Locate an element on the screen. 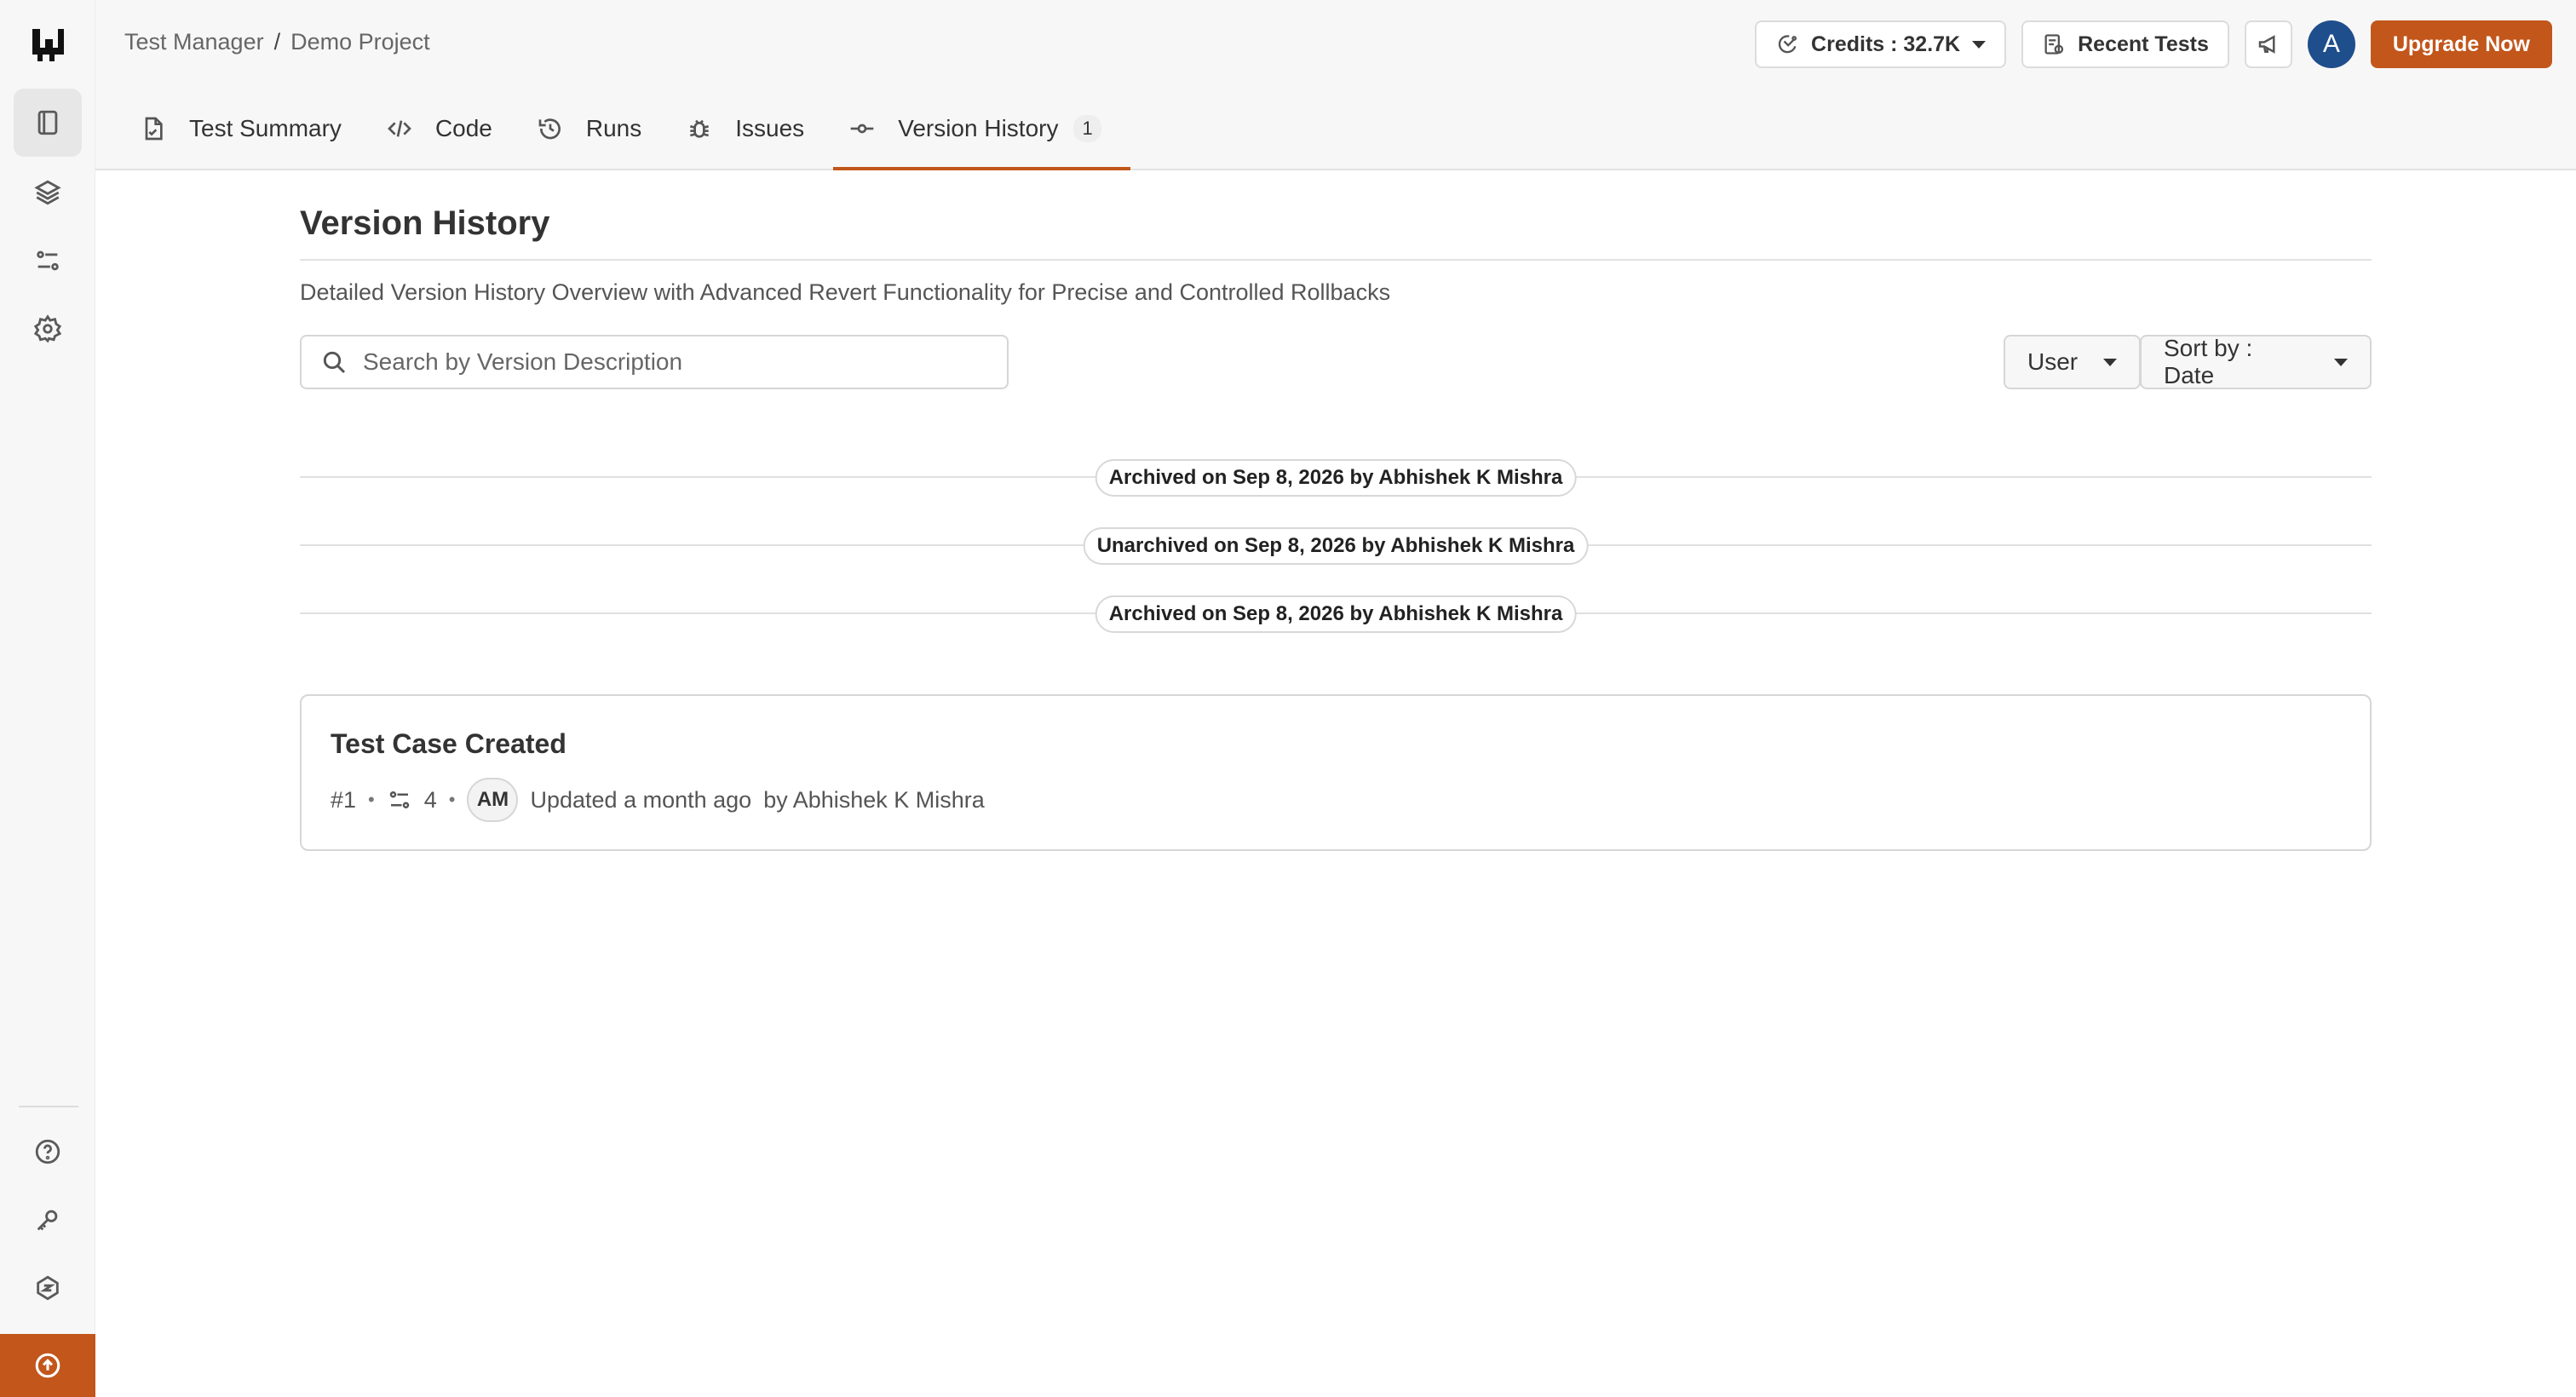 The height and width of the screenshot is (1397, 2576). sidebar-item-workflow is located at coordinates (48, 261).